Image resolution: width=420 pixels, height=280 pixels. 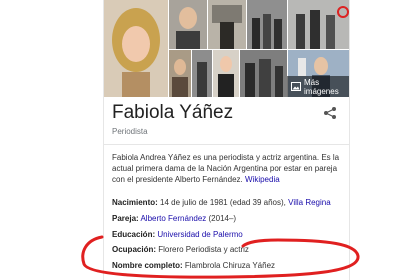 I want to click on image-icon, so click(x=296, y=86).